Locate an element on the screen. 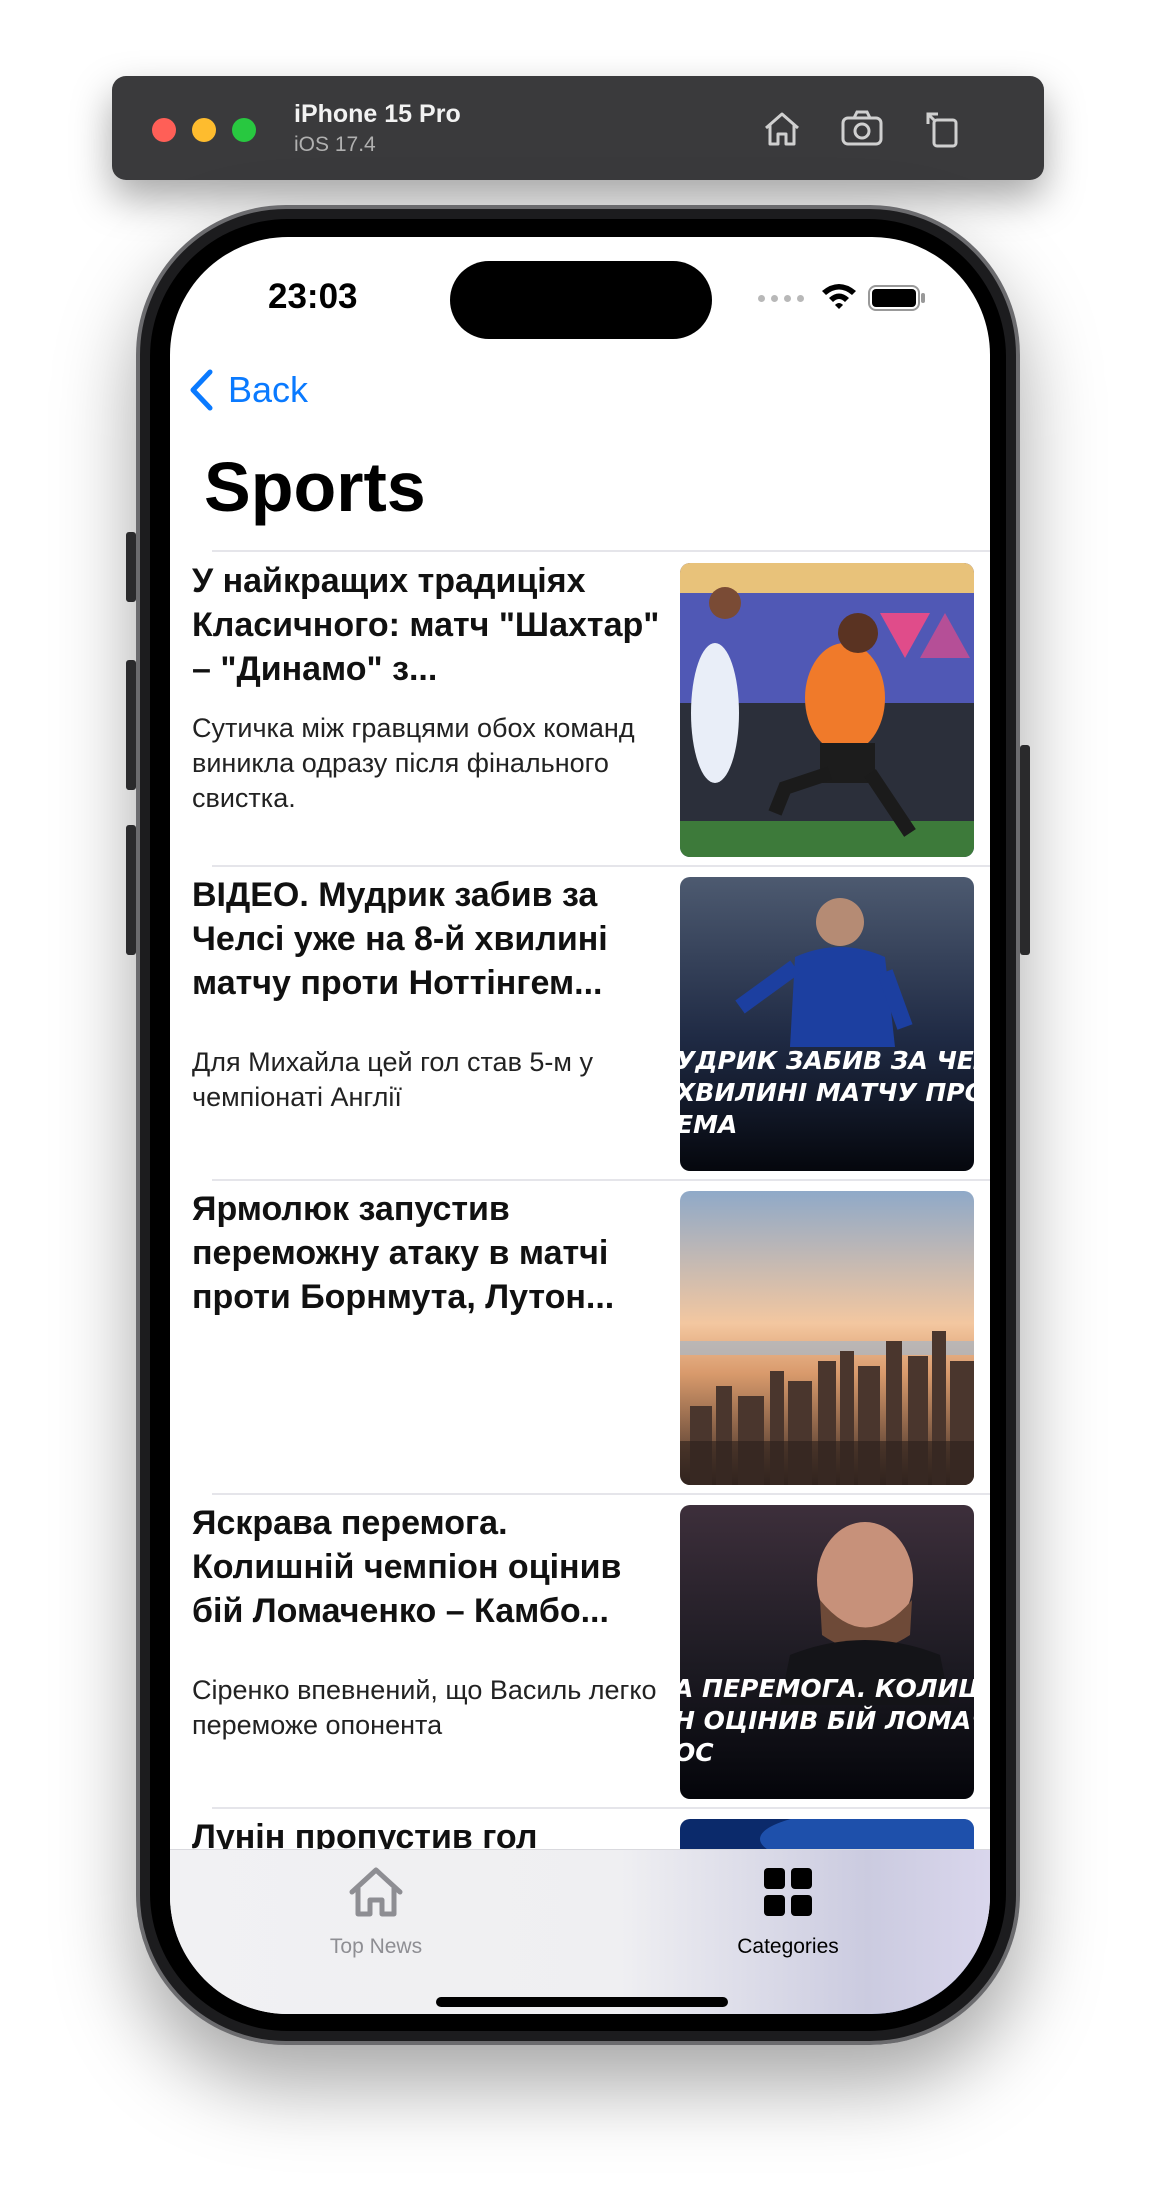 This screenshot has height=2198, width=1156. volume-down-button is located at coordinates (131, 890).